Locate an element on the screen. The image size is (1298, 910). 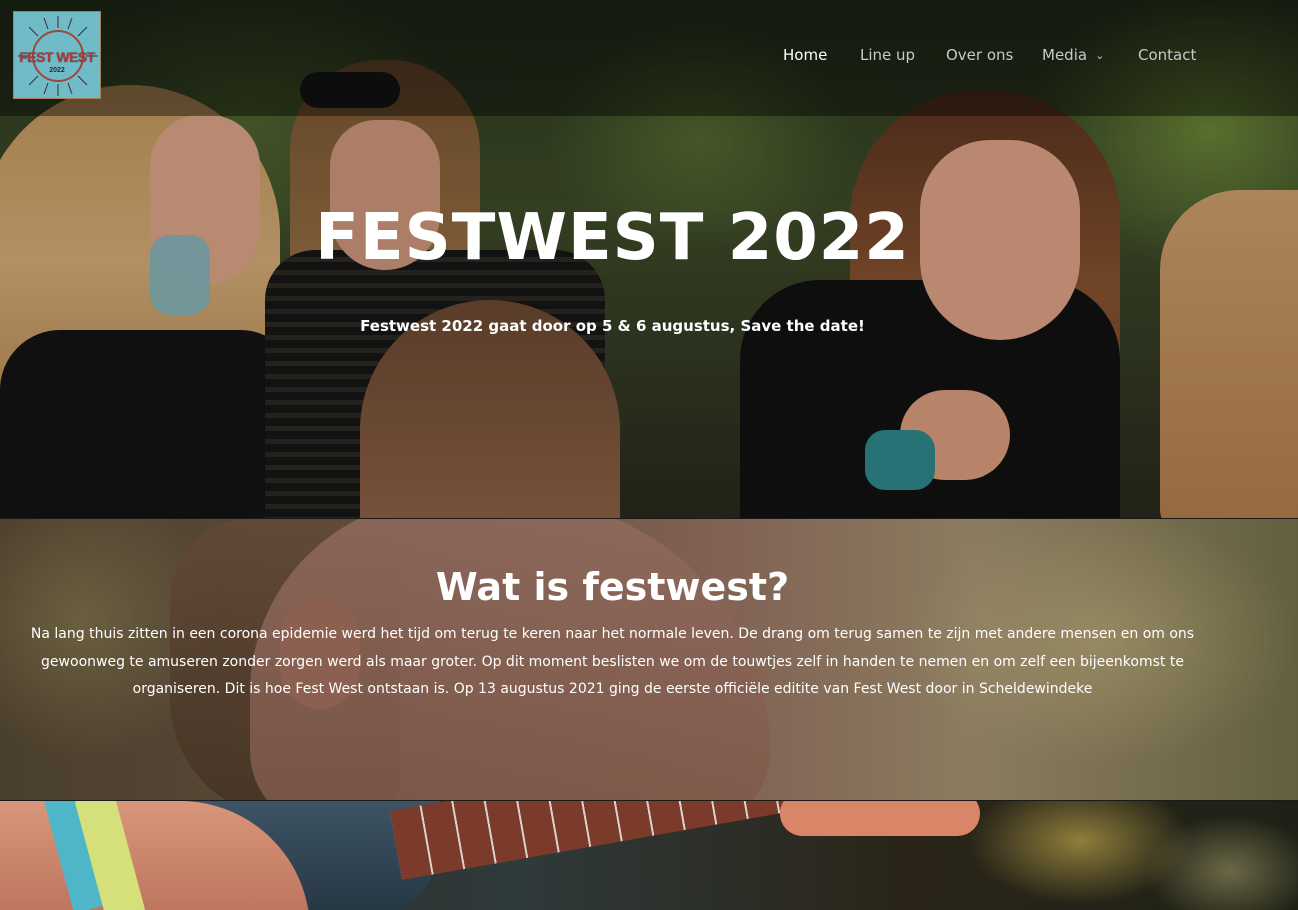
guitar-photo-section is located at coordinates (649, 855).